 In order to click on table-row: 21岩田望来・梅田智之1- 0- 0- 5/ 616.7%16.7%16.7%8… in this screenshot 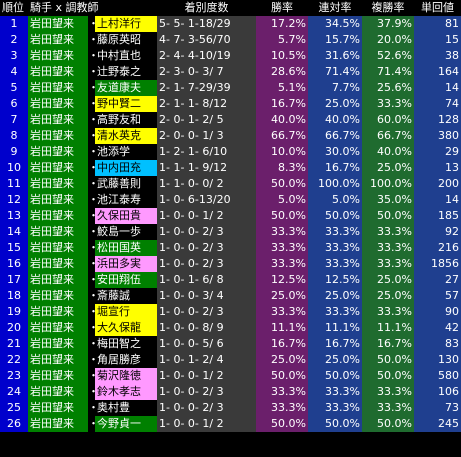, I will do `click(230, 344)`.